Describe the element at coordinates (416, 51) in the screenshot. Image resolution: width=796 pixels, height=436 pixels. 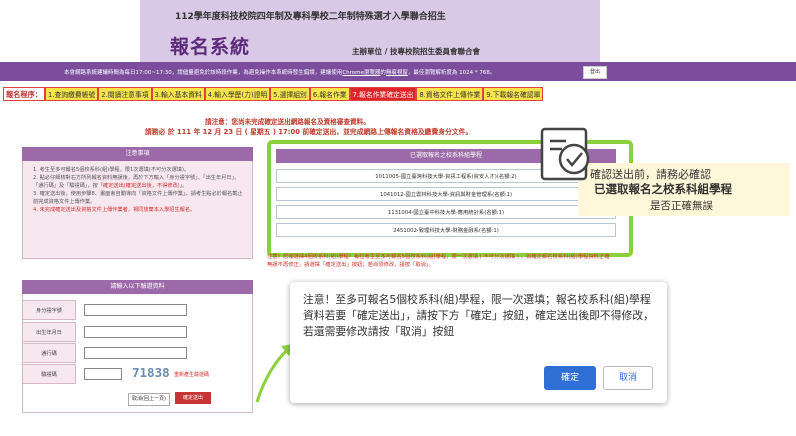
I see `organizer-label: 主辦單位 / 技專校院招生委員會聯合會` at that location.